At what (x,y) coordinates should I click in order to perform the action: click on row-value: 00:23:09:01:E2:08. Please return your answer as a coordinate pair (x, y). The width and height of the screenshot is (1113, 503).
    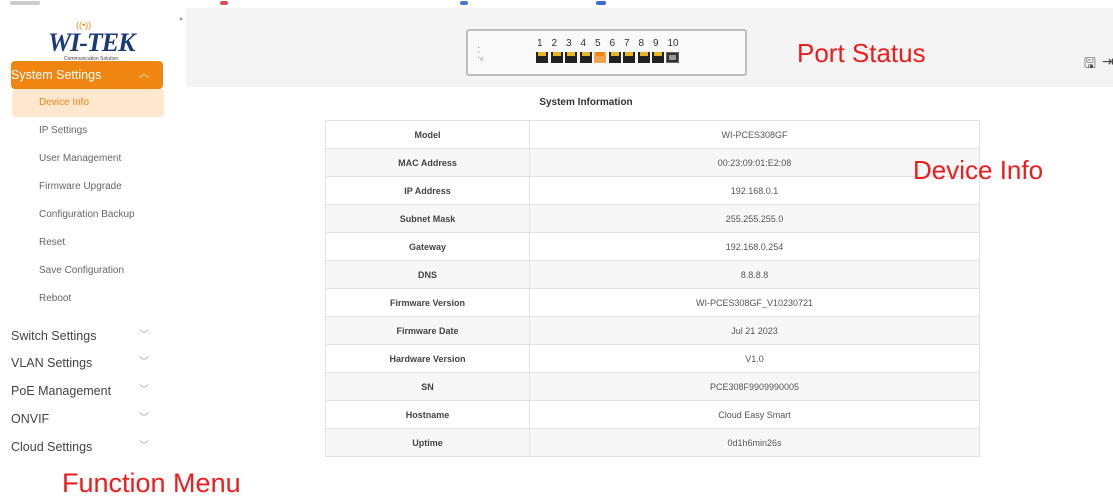
    Looking at the image, I should click on (754, 162).